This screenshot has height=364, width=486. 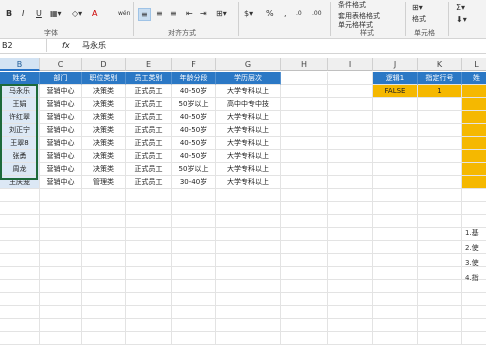 What do you see at coordinates (39, 13) in the screenshot?
I see `underline-button: U` at bounding box center [39, 13].